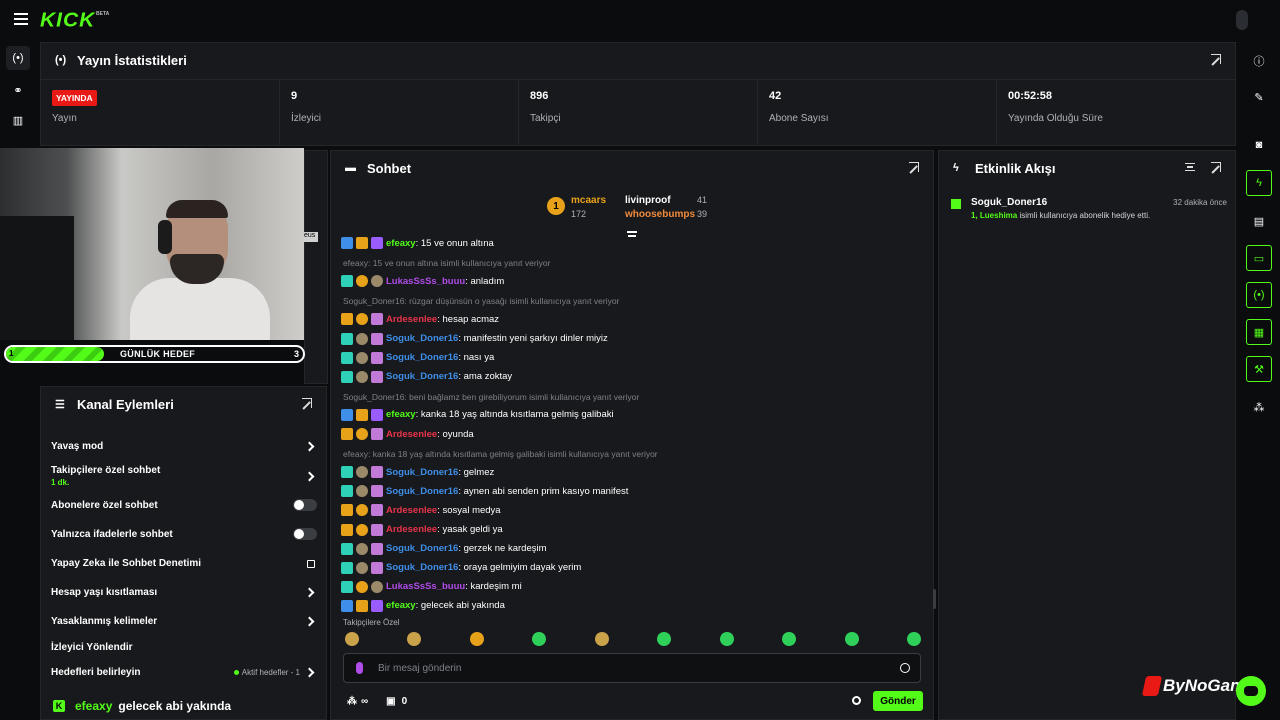 The height and width of the screenshot is (720, 1280). Describe the element at coordinates (469, 510) in the screenshot. I see `chat-text: : sosyal medya` at that location.